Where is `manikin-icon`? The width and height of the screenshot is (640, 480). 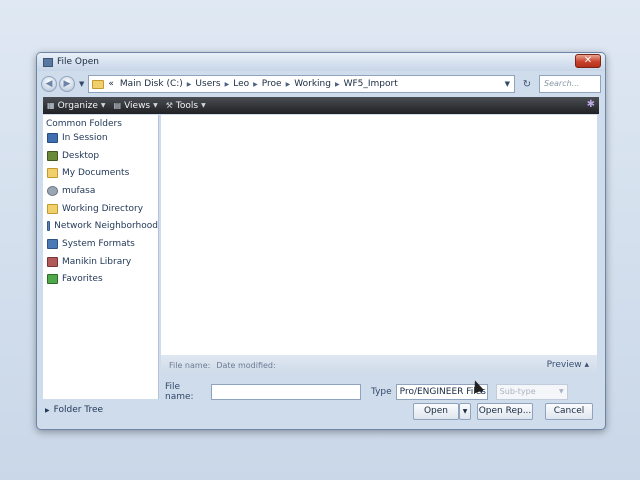
manikin-icon is located at coordinates (52, 261).